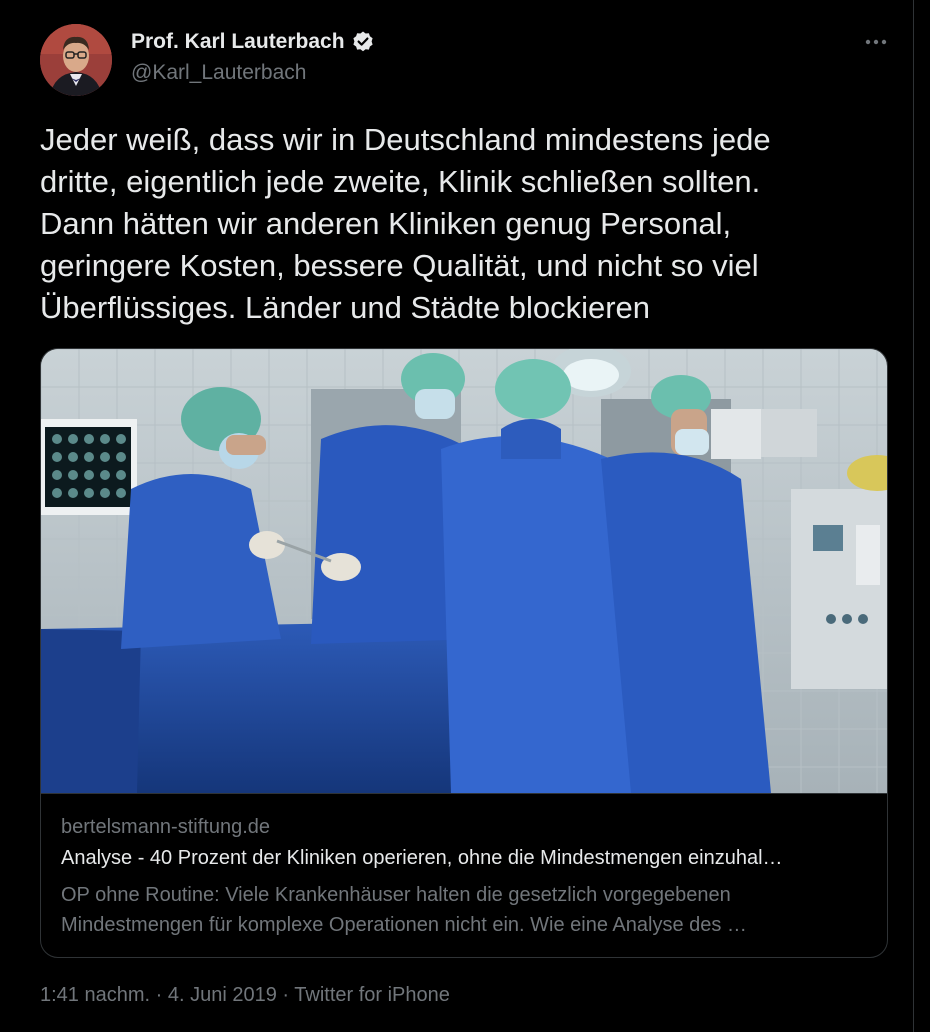 Image resolution: width=930 pixels, height=1032 pixels. I want to click on author-name: Prof. Karl Lauterbach, so click(238, 42).